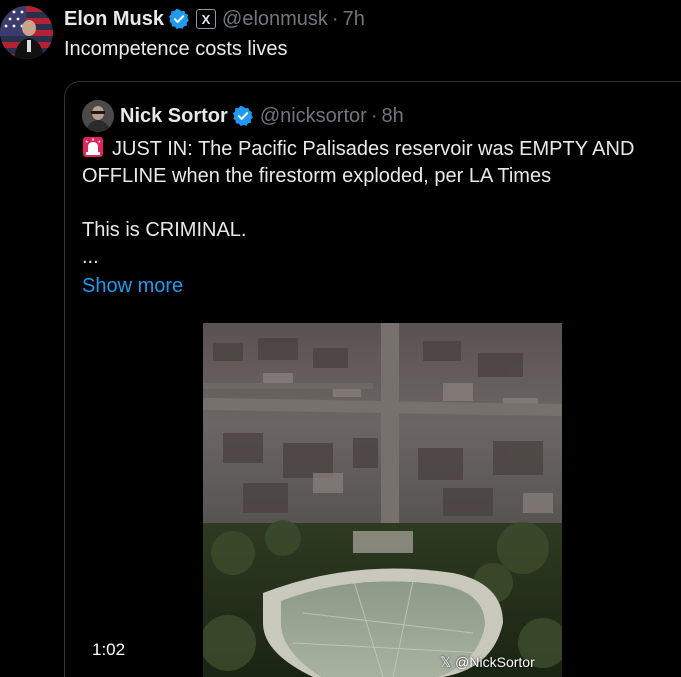 The image size is (681, 677). I want to click on tweet-timestamp: 7h, so click(354, 19).